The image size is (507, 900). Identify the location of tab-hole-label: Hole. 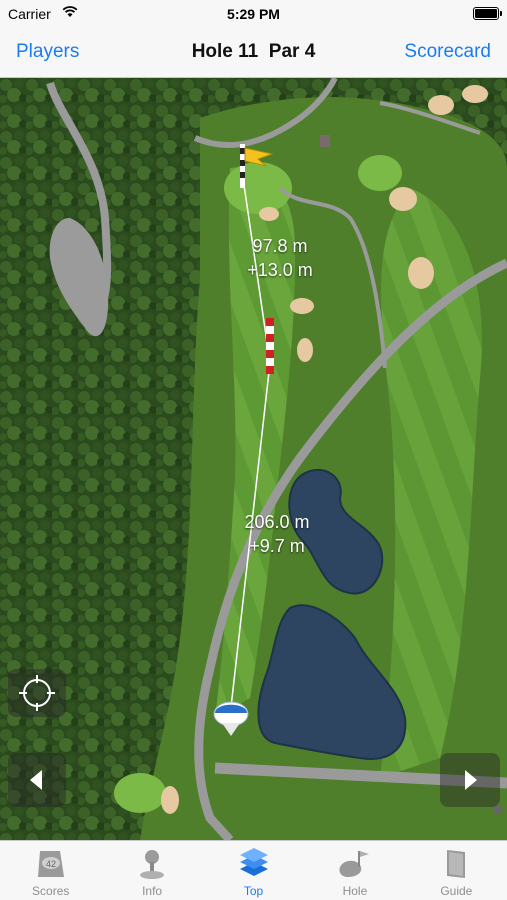
(355, 891).